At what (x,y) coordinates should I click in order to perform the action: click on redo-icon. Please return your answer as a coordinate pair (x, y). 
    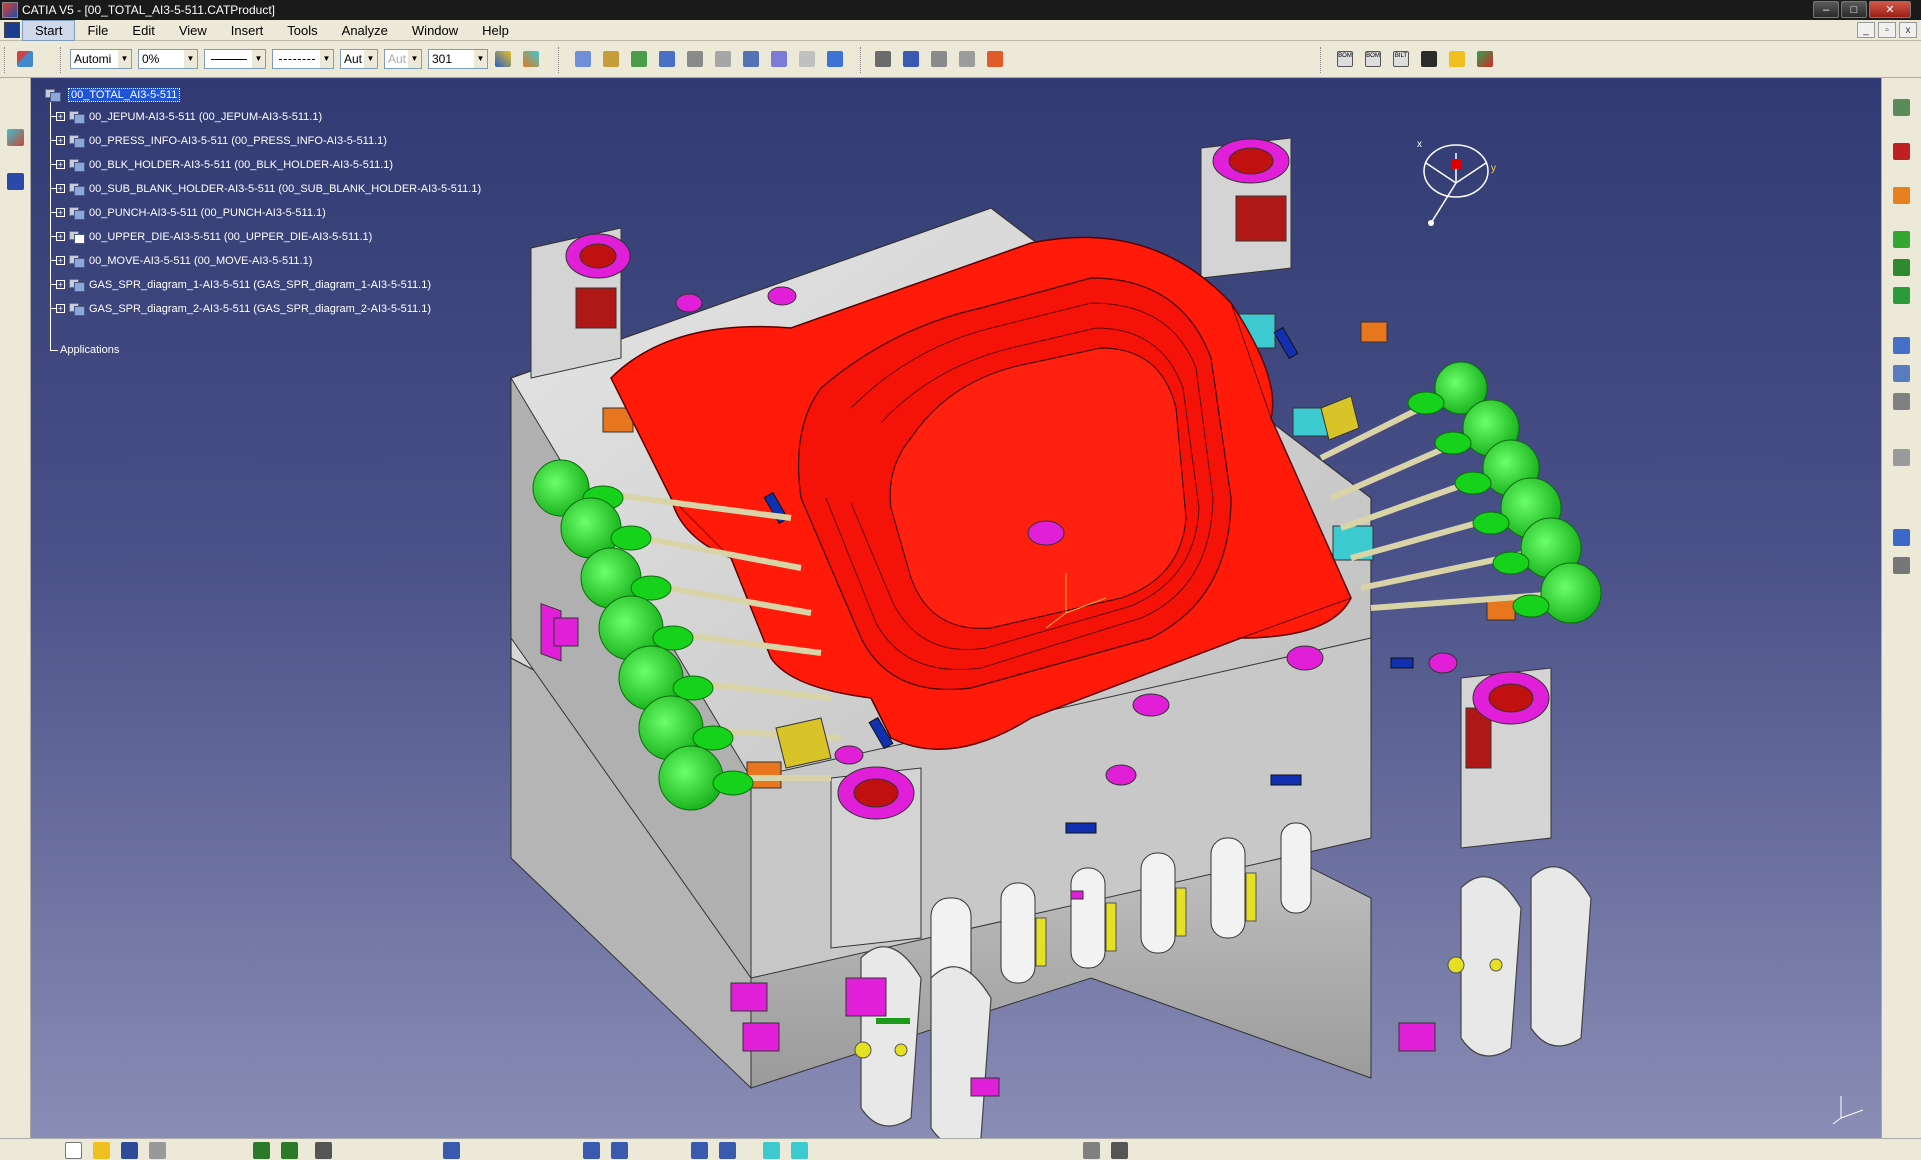
    Looking at the image, I should click on (289, 1149).